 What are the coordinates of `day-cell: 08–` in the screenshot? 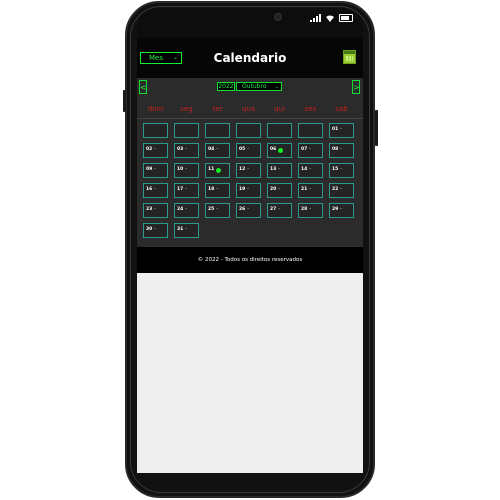 It's located at (341, 150).